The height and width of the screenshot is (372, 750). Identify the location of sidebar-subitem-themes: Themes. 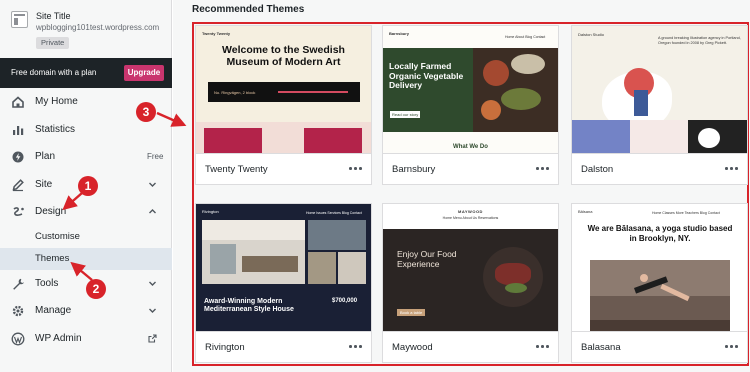
(86, 258).